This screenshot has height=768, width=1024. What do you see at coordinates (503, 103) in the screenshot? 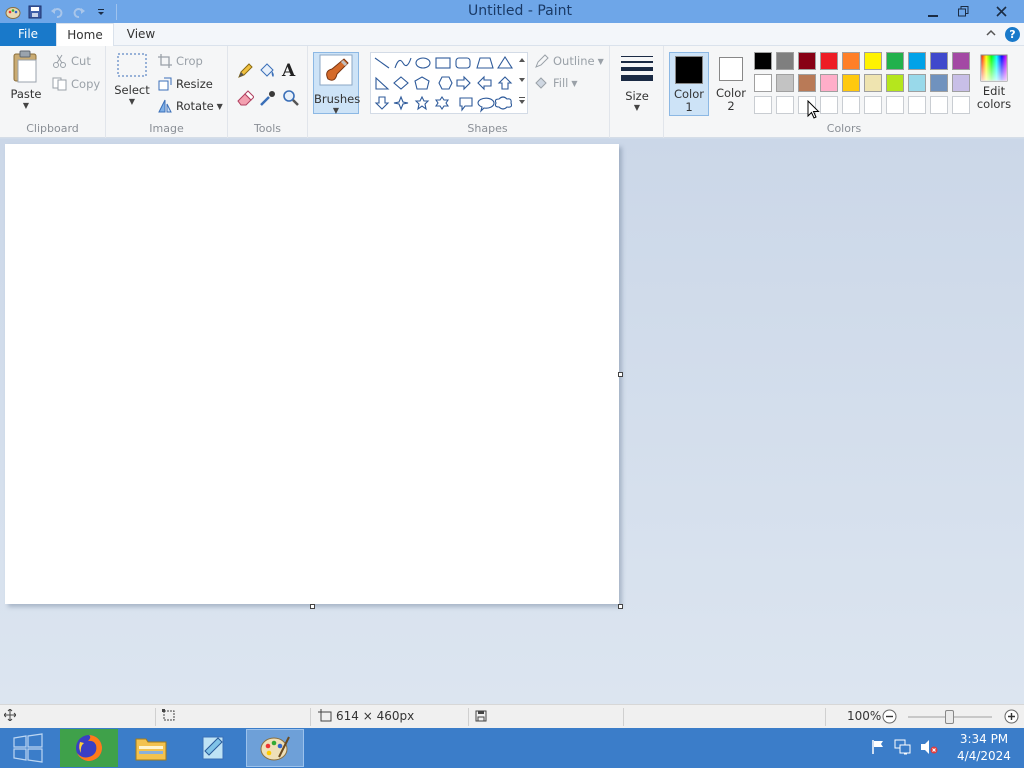
I see `cloud-callout-shape-icon` at bounding box center [503, 103].